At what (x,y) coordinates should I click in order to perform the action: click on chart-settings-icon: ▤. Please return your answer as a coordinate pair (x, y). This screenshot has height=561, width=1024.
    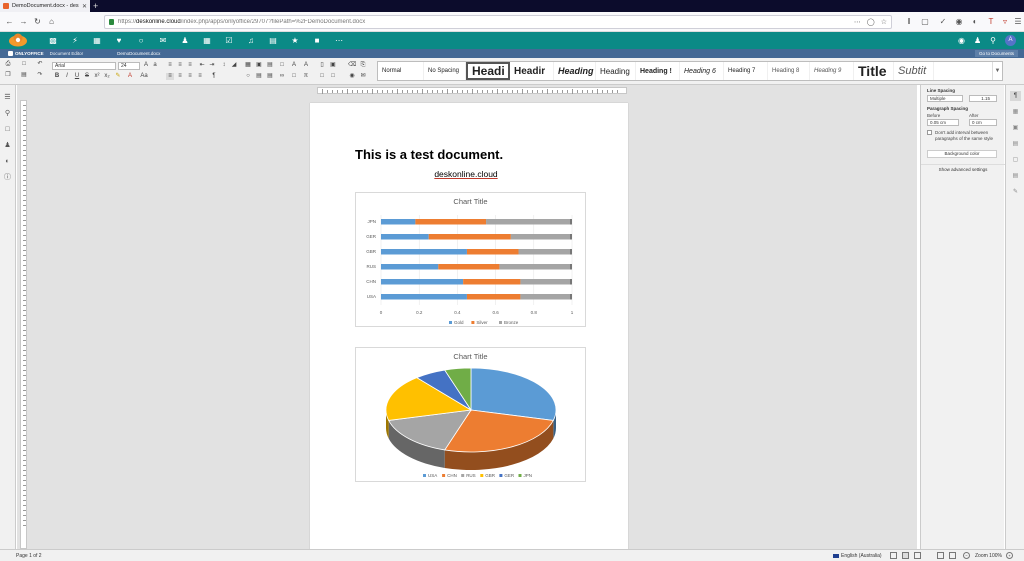
    Looking at the image, I should click on (1015, 176).